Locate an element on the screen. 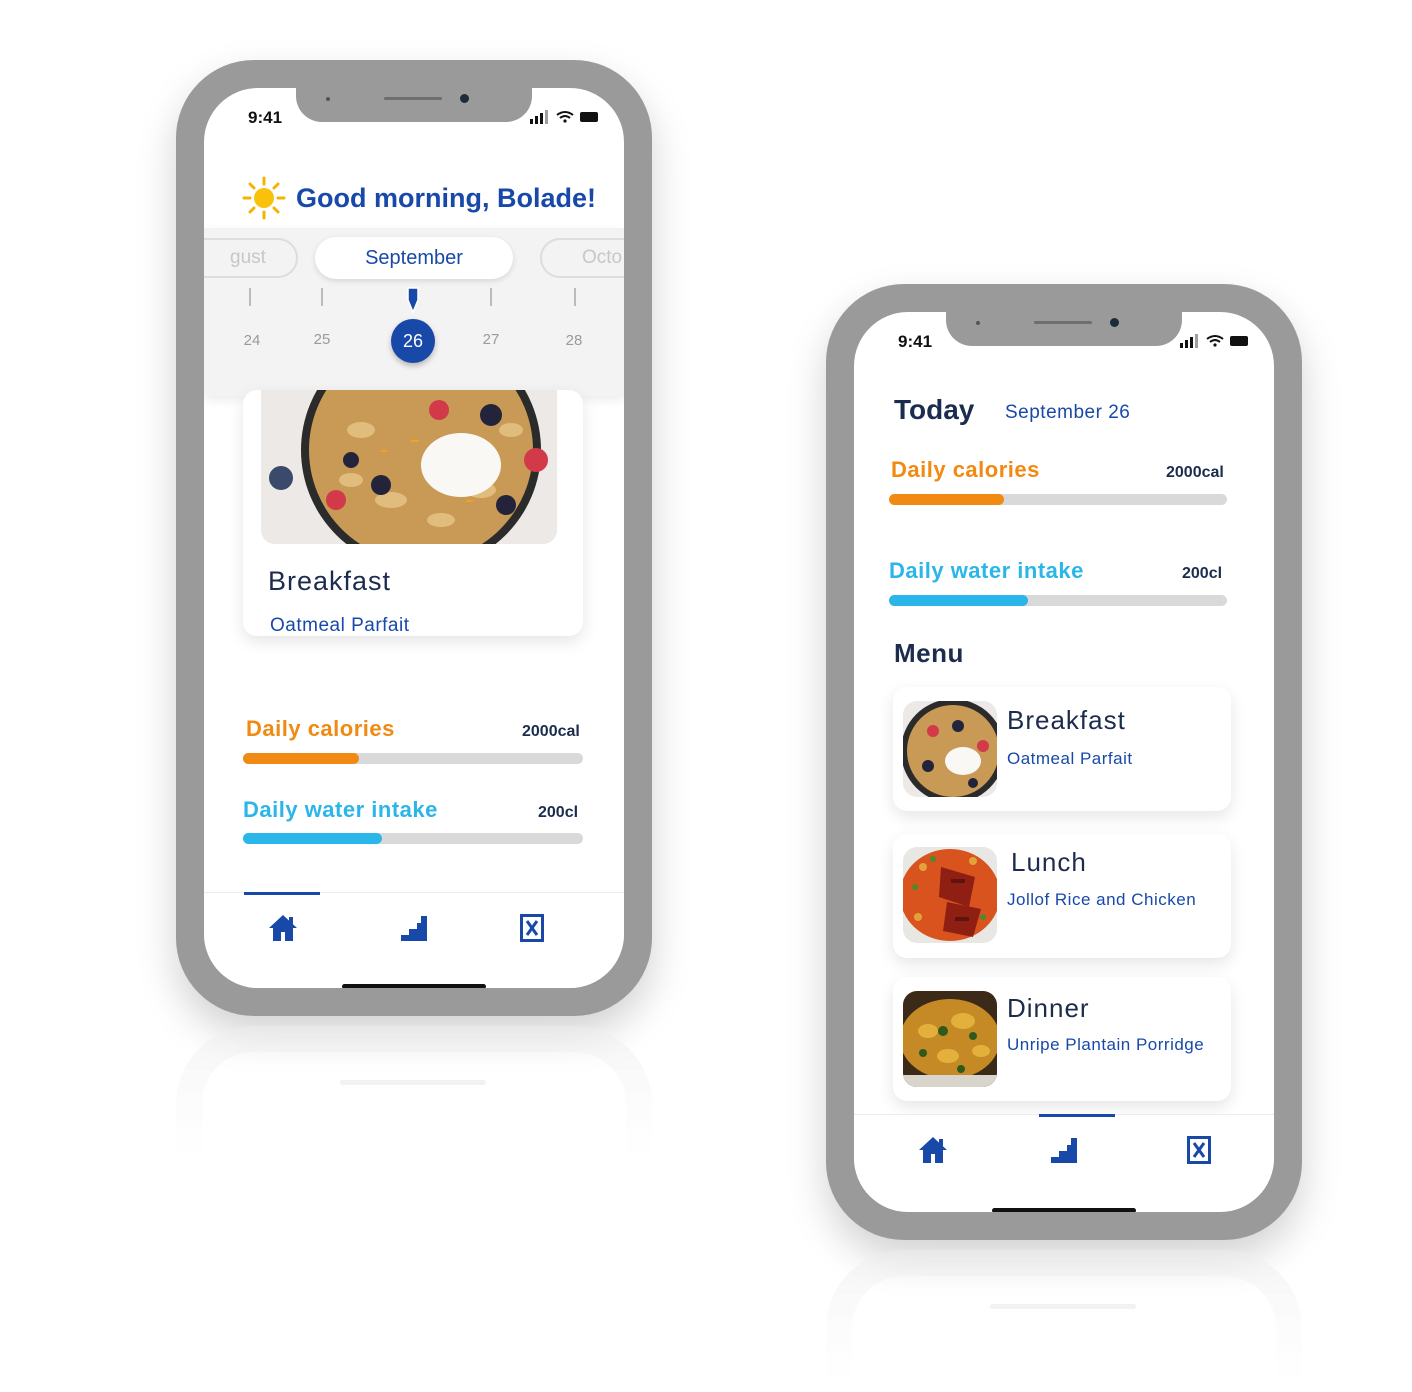 This screenshot has width=1412, height=1392. meal-card-lunch: Lunch Jollof Rice and Chicken is located at coordinates (1062, 896).